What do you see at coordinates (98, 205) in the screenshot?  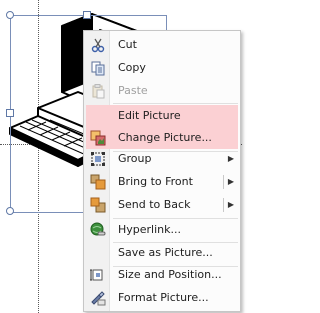 I see `send-to-back-icon` at bounding box center [98, 205].